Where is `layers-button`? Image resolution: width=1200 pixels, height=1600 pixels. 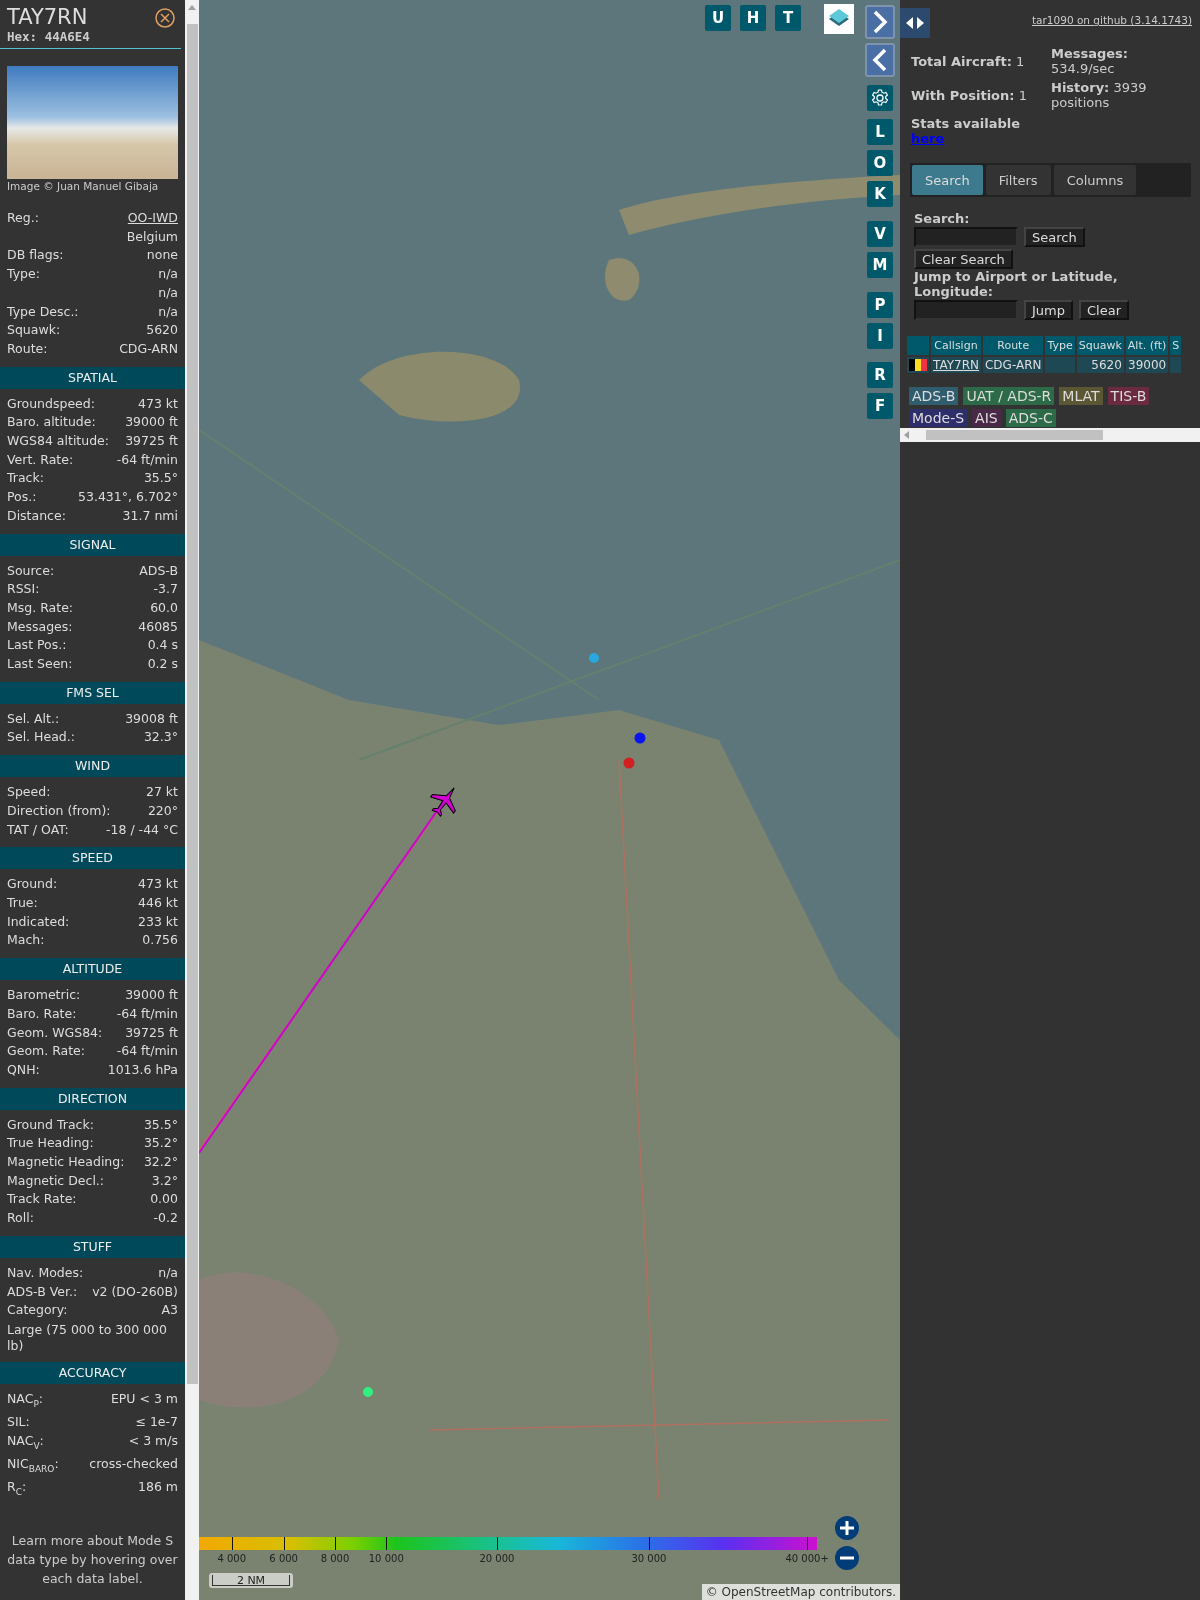
layers-button is located at coordinates (839, 19).